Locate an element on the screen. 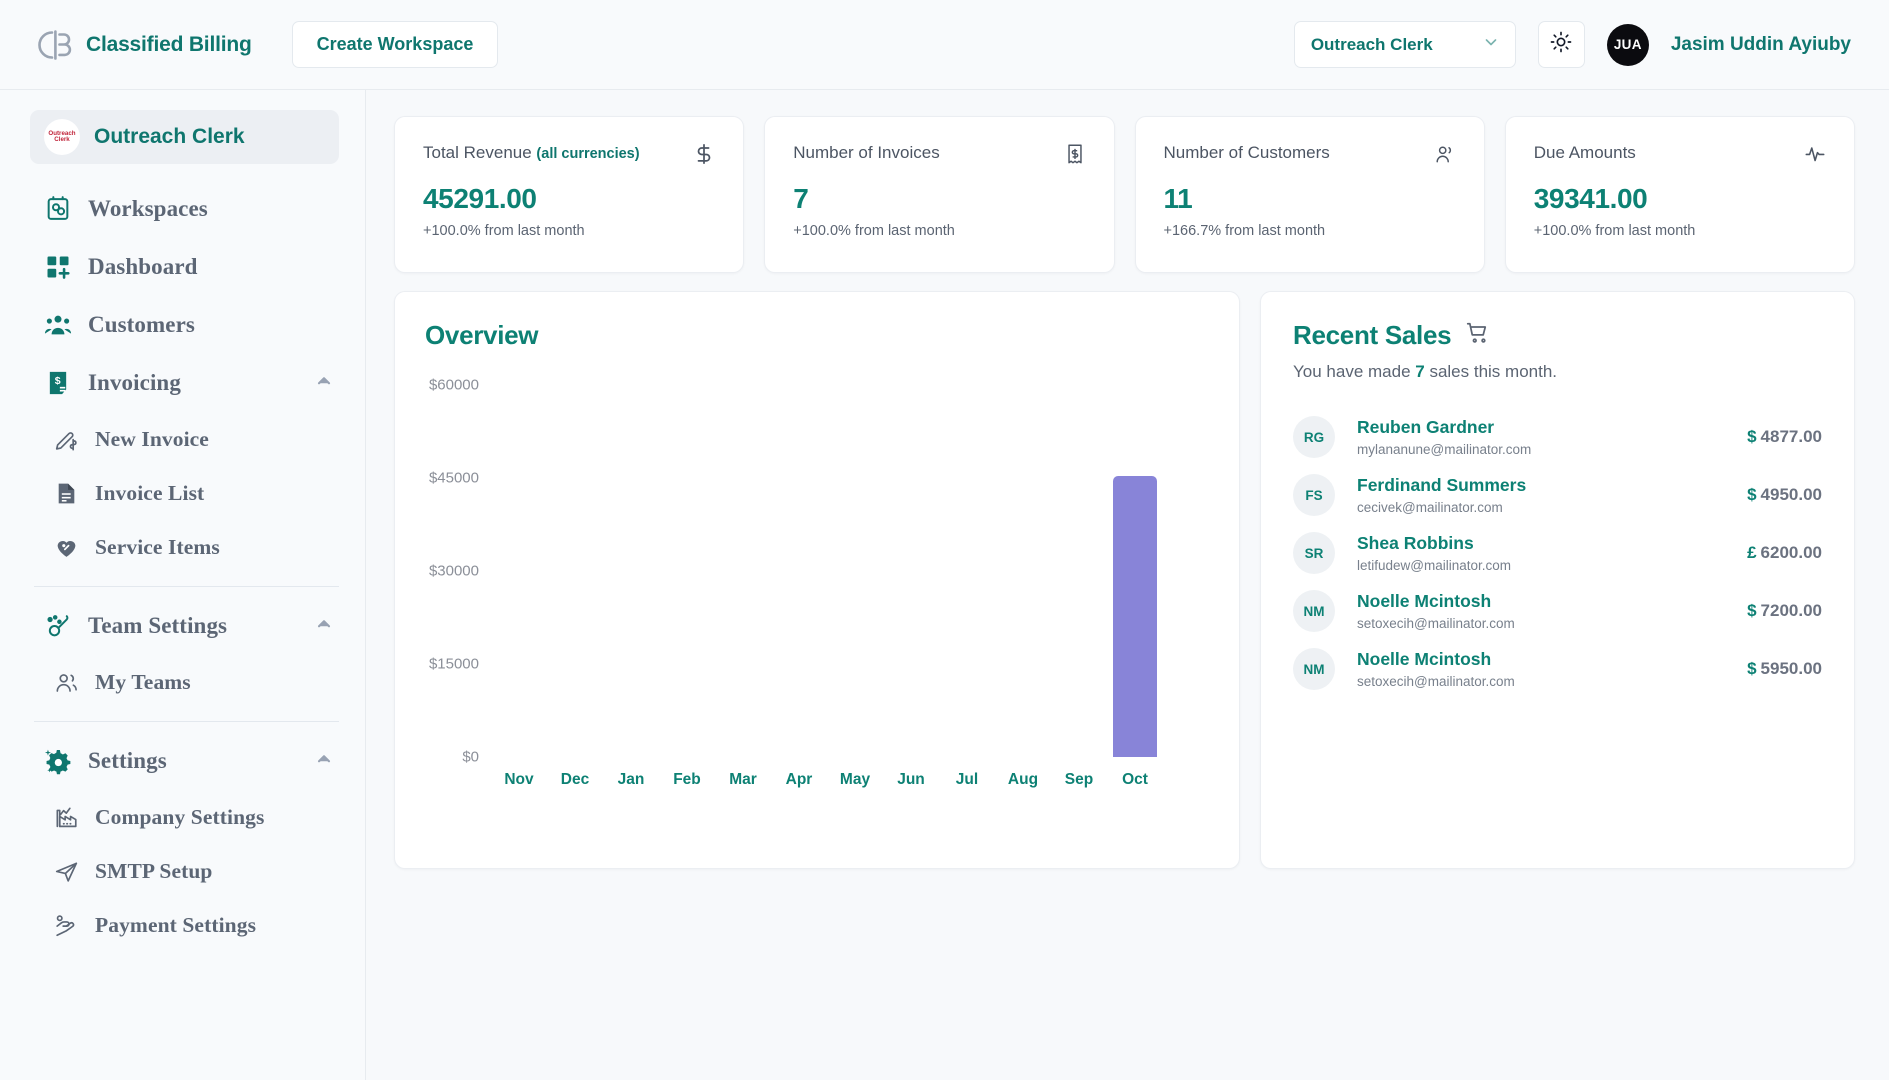 Image resolution: width=1889 pixels, height=1080 pixels. chart-y-tick-label: $45000 is located at coordinates (453, 478).